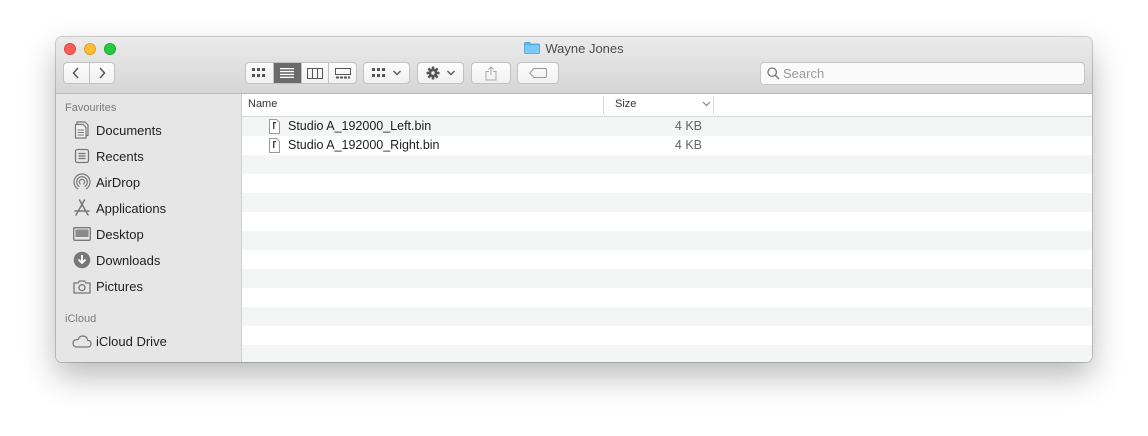 The height and width of the screenshot is (436, 1148). I want to click on pictures-icon, so click(82, 286).